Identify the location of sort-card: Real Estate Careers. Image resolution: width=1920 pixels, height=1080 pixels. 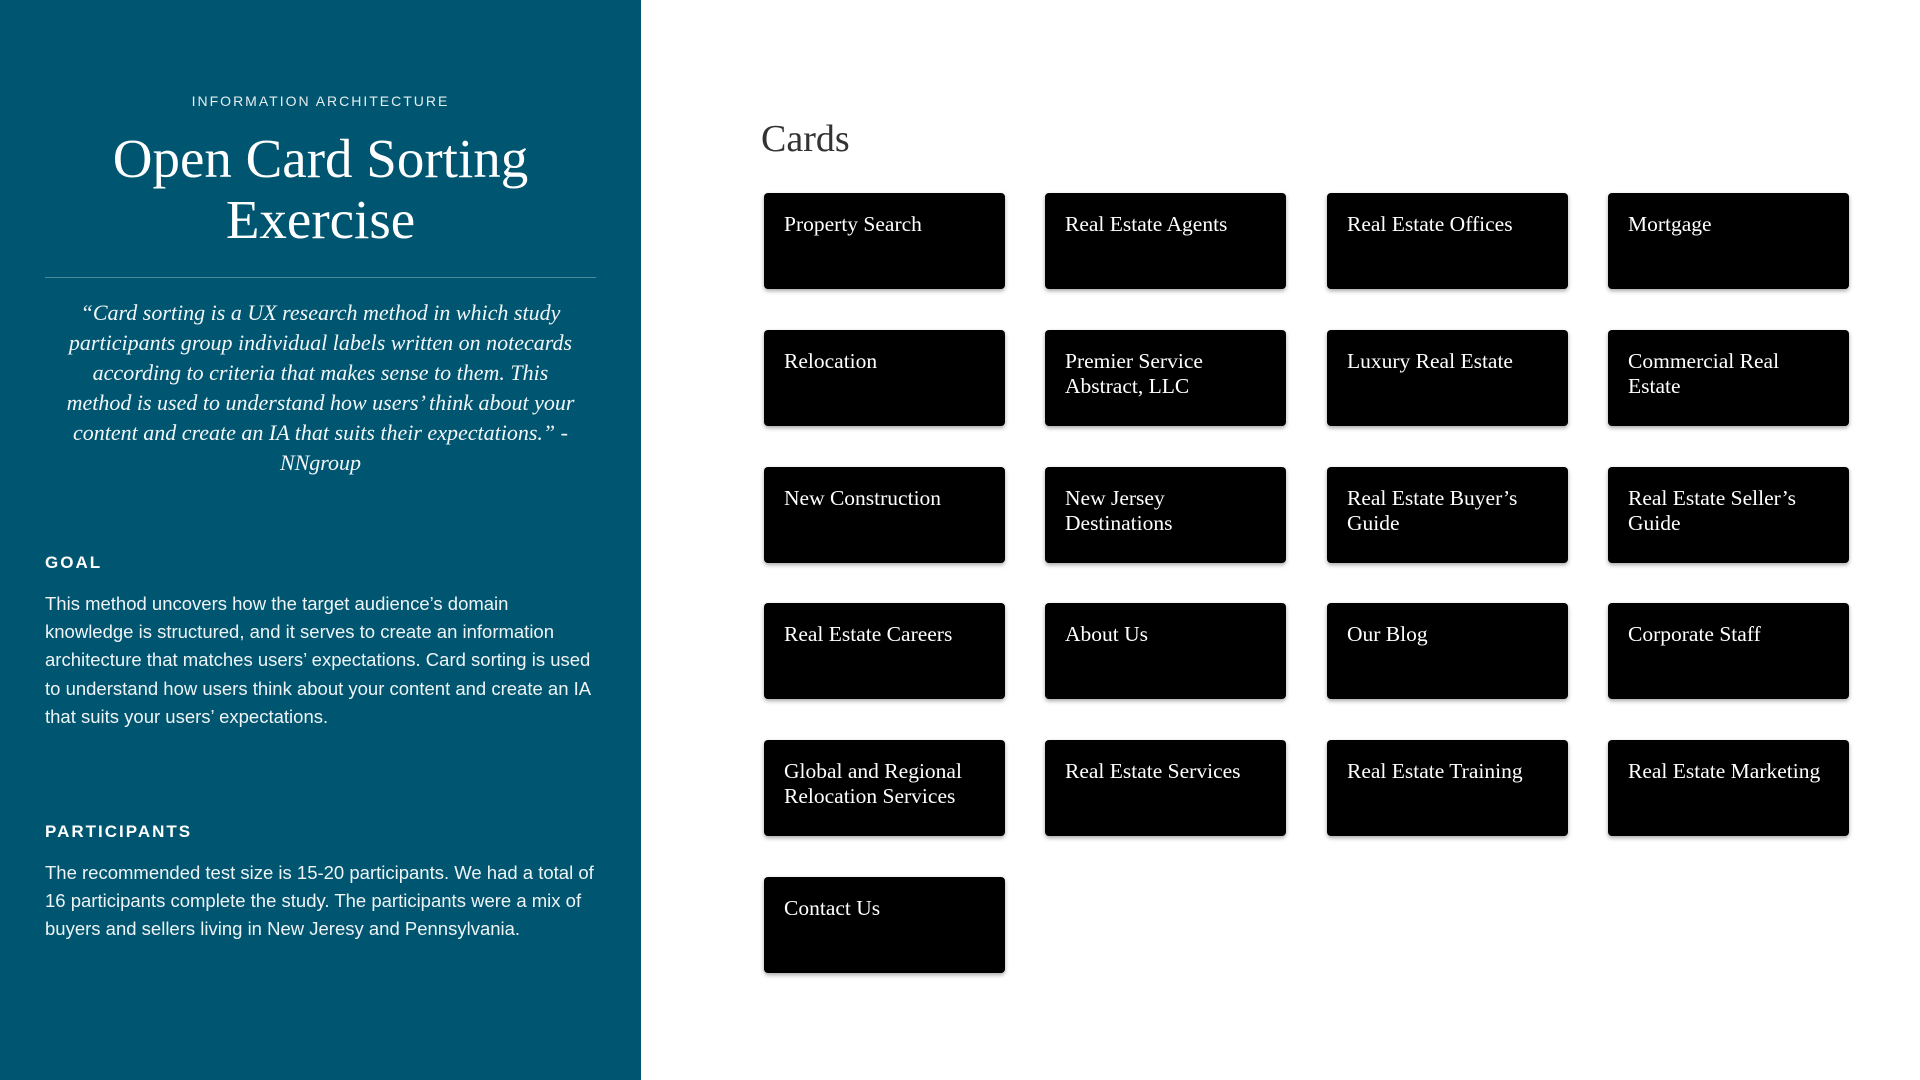
(884, 651).